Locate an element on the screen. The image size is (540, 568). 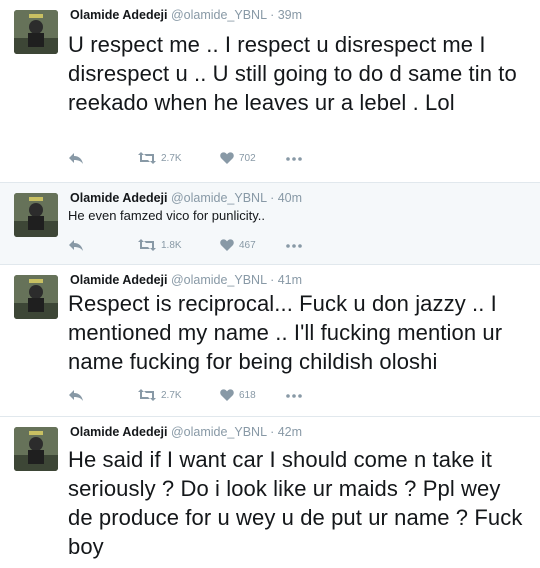
timestamp: · 42m is located at coordinates (286, 432).